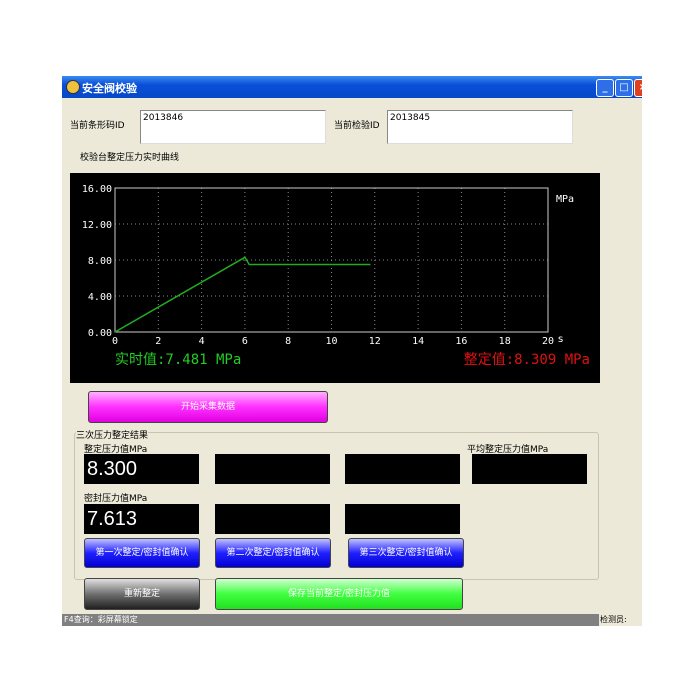 The width and height of the screenshot is (700, 700). Describe the element at coordinates (158, 341) in the screenshot. I see `x-tick-label: 2` at that location.